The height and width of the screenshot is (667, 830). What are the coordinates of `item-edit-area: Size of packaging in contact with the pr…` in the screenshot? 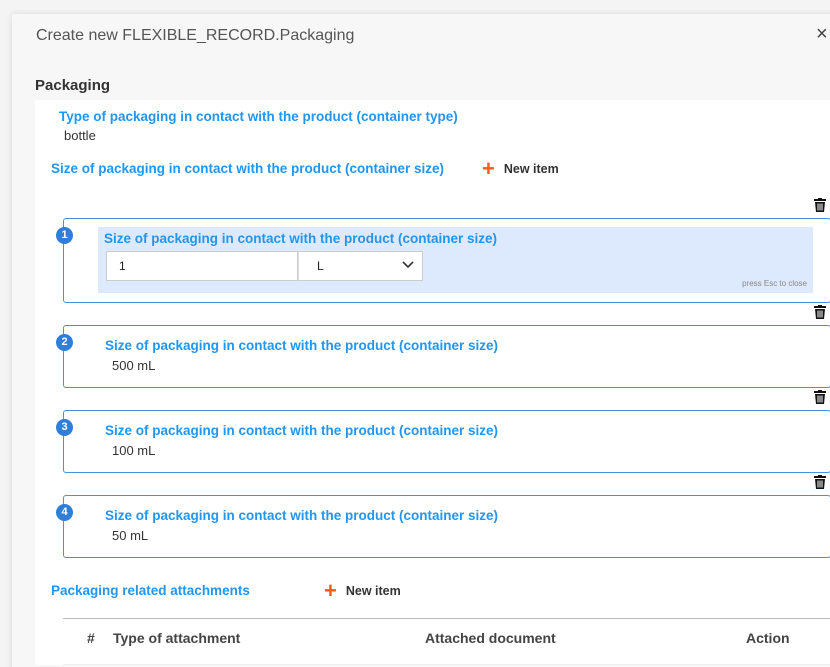 It's located at (455, 260).